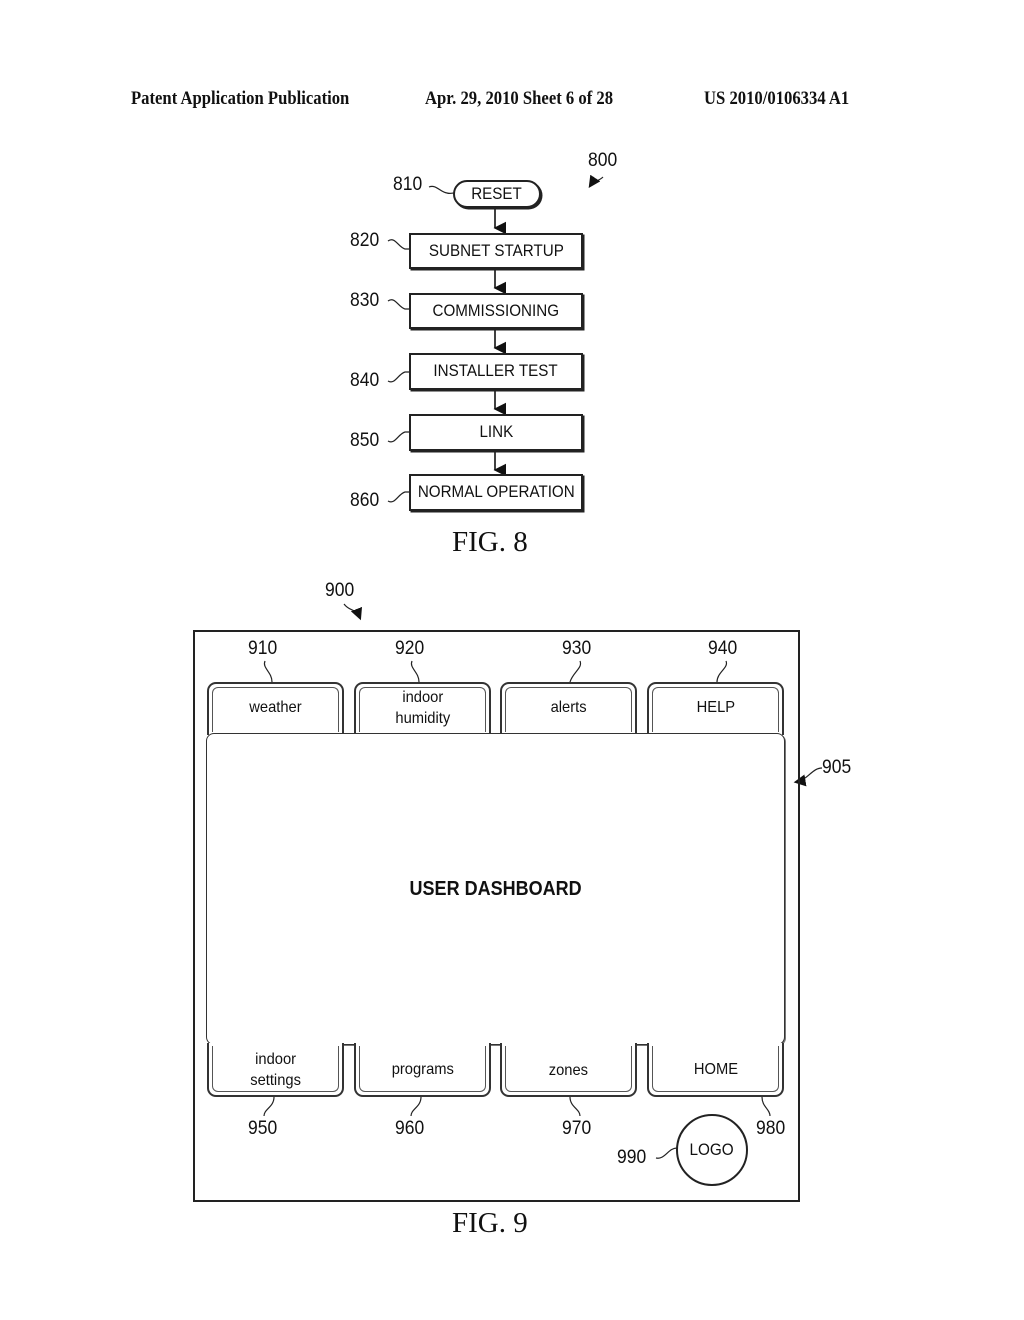 This screenshot has width=1024, height=1320. I want to click on tab-weather: weather, so click(275, 708).